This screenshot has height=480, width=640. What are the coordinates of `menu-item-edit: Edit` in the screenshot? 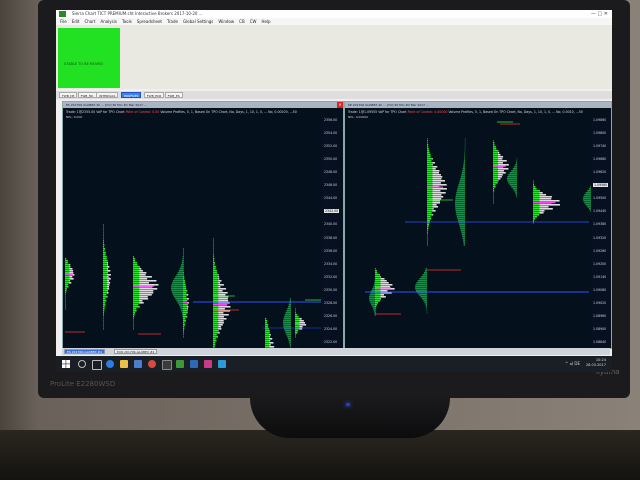 It's located at (76, 21).